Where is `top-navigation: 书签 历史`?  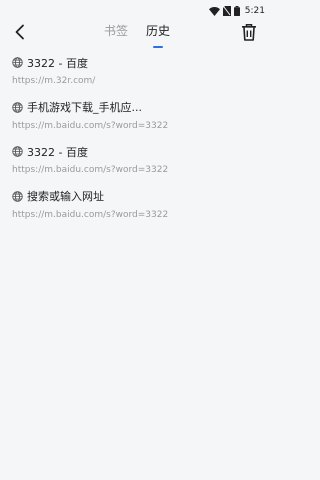
top-navigation: 书签 历史 is located at coordinates (134, 32).